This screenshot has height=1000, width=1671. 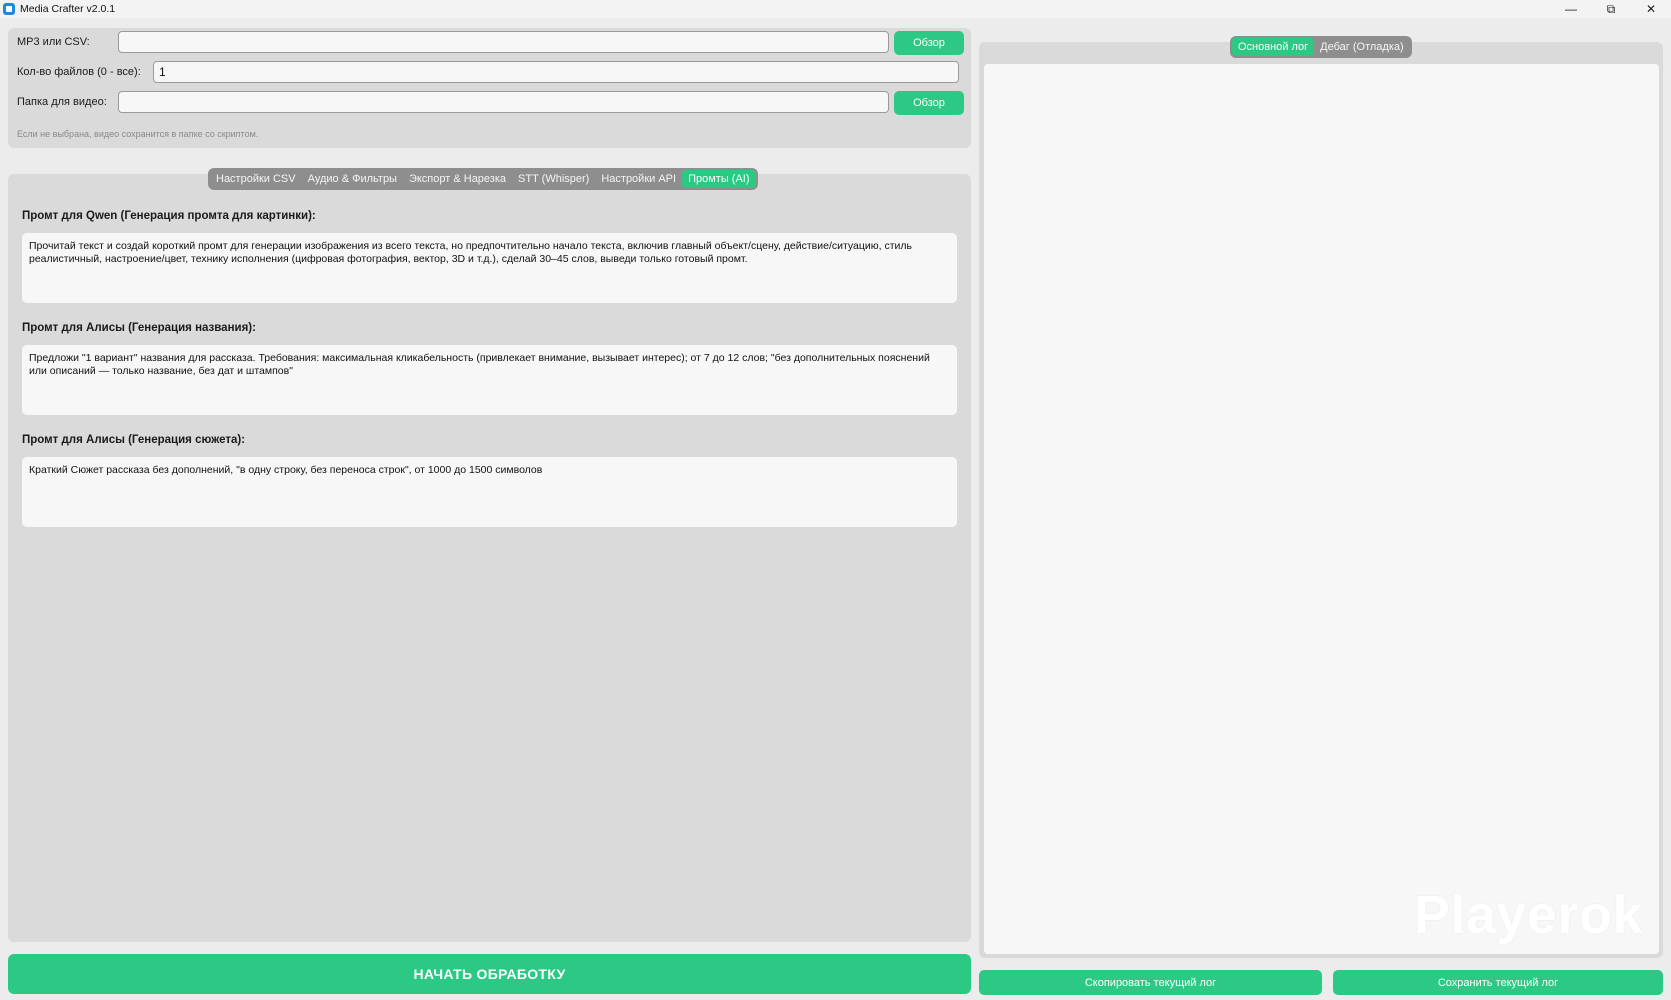 I want to click on tab-export-cutting: Экспорт & Нарезка, so click(x=457, y=179).